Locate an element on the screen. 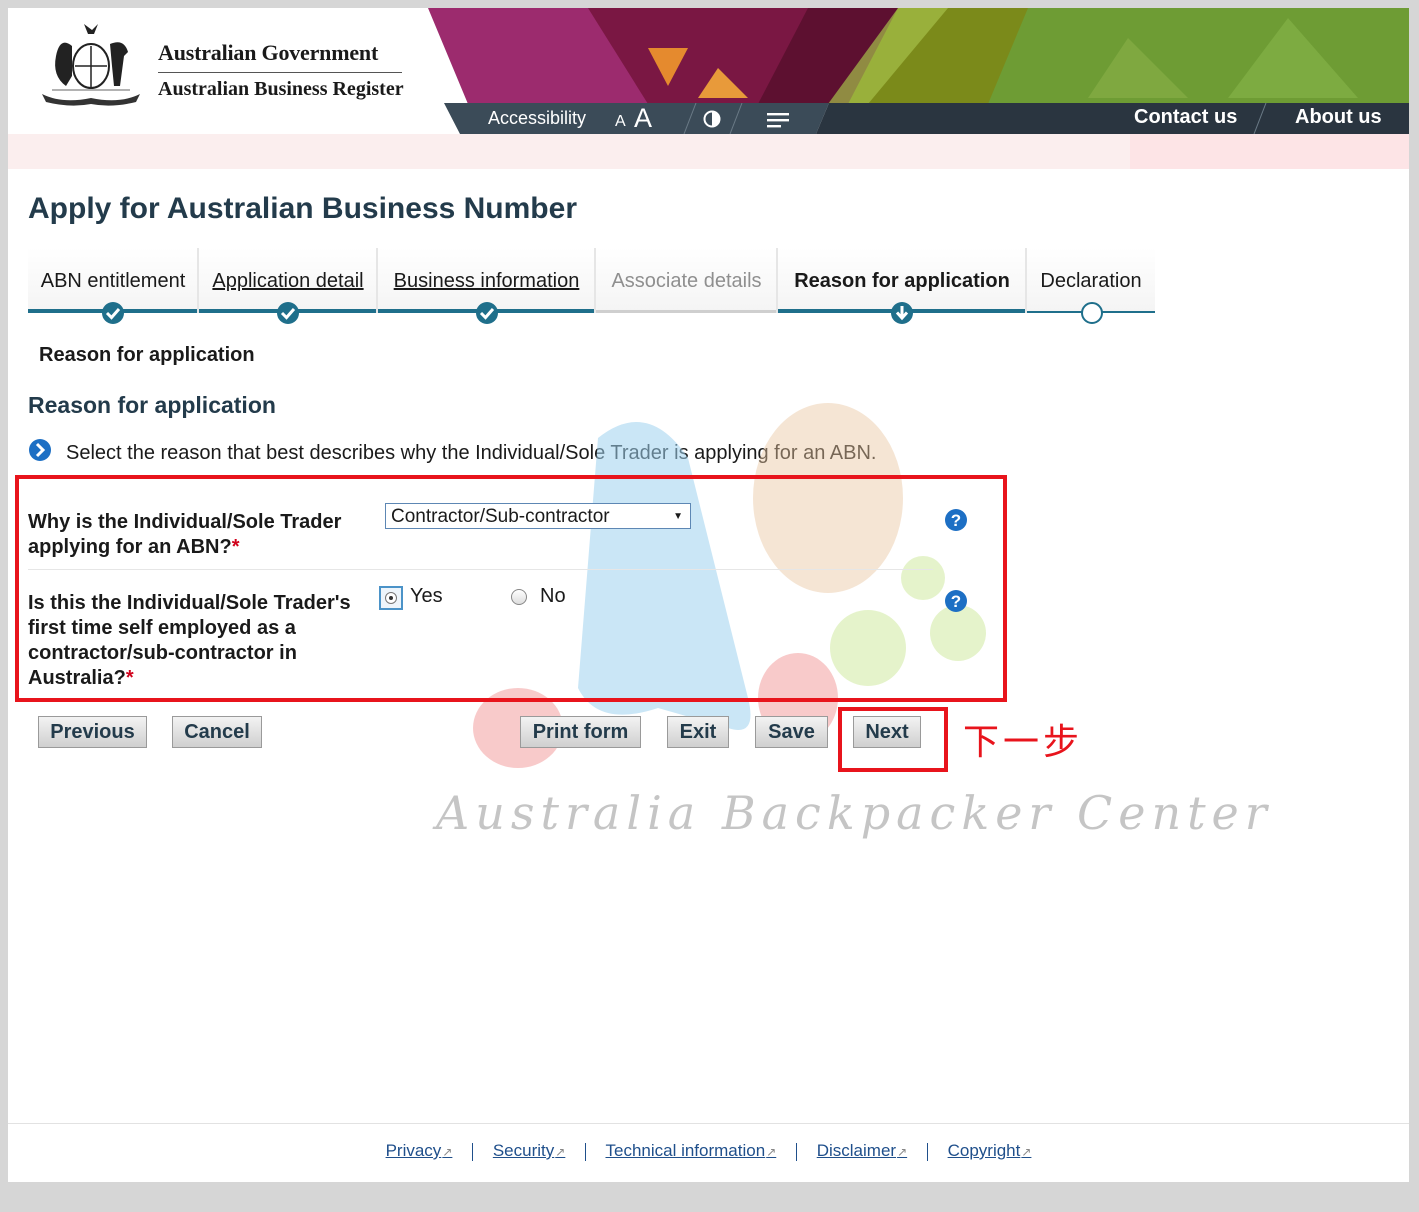  previous-button: Previous is located at coordinates (92, 732).